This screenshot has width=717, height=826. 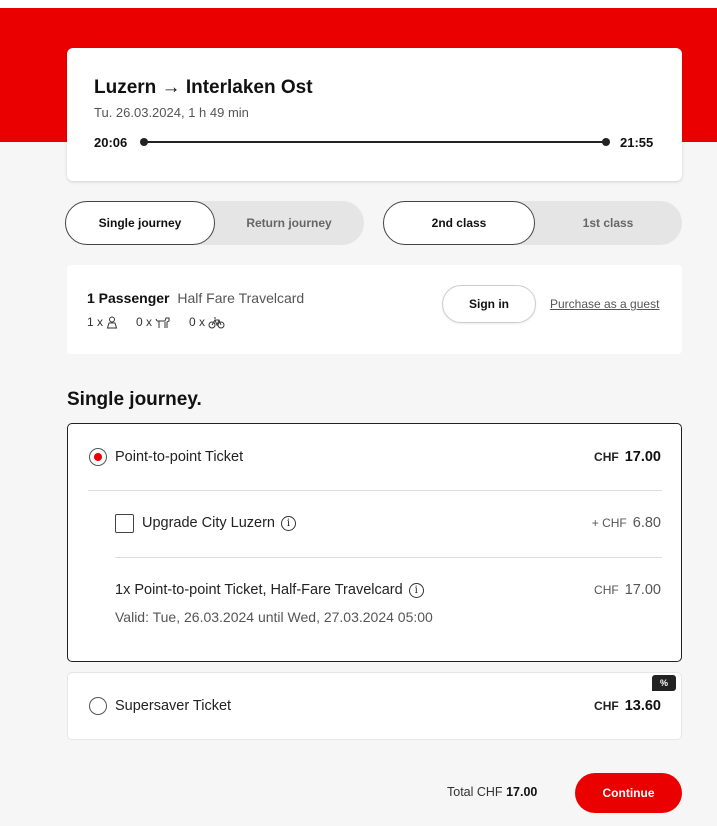 What do you see at coordinates (627, 706) in the screenshot?
I see `supersaver-price: CHF 13.60` at bounding box center [627, 706].